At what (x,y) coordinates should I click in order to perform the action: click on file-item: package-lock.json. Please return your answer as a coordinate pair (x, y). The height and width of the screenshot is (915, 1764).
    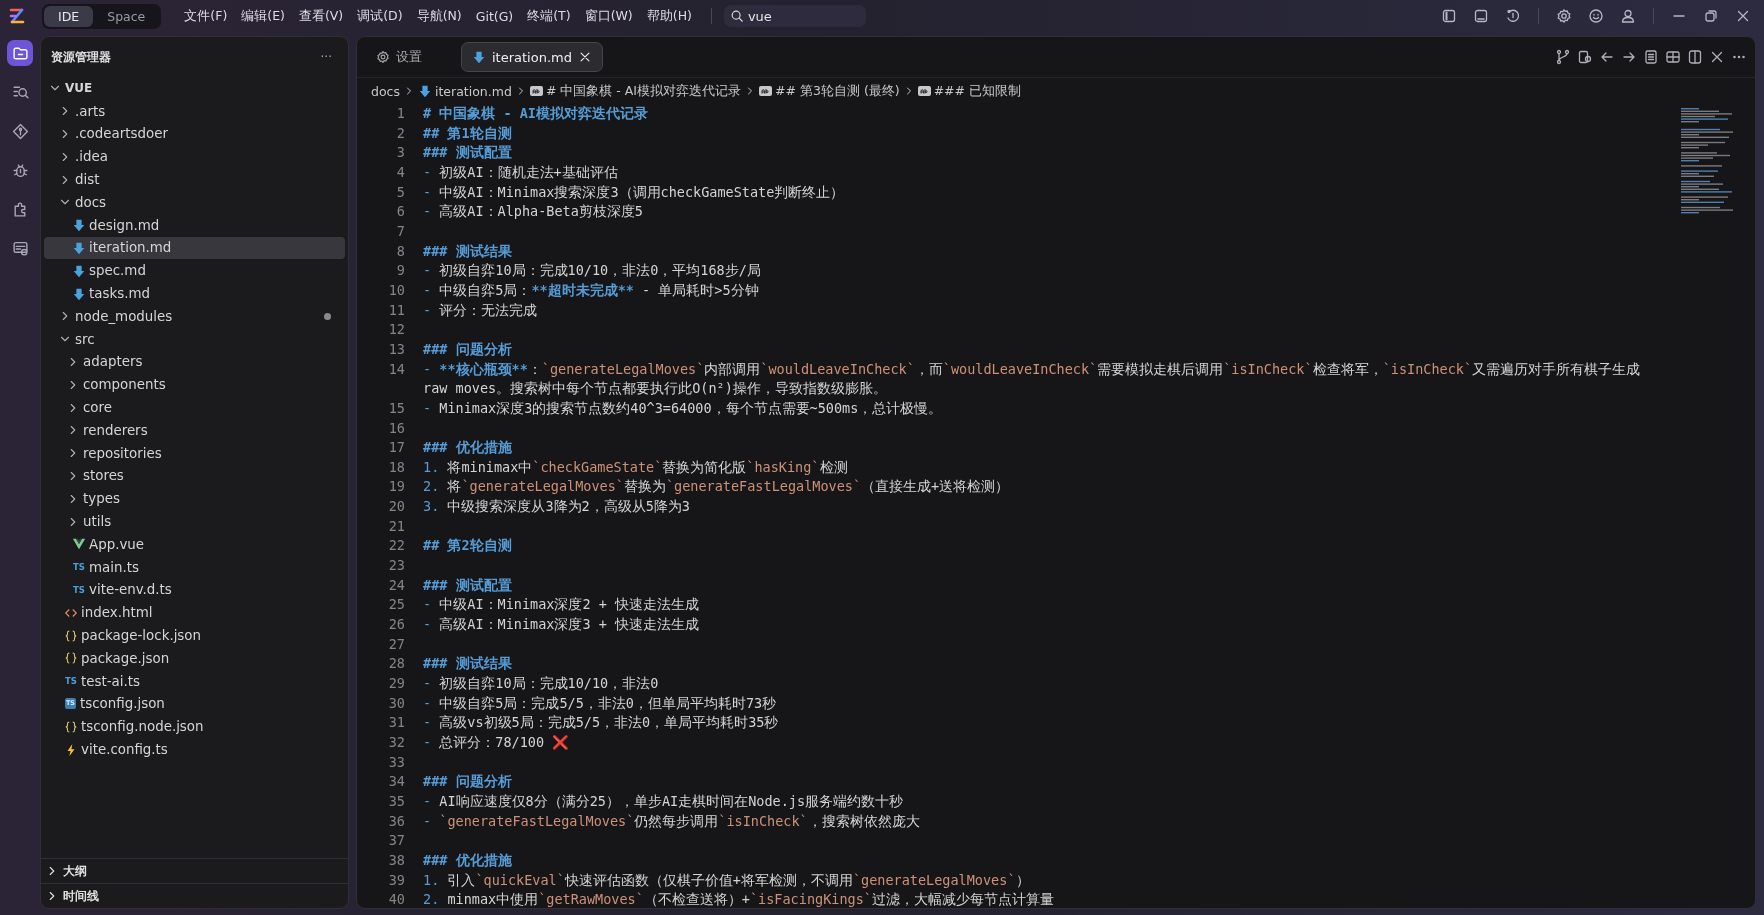
    Looking at the image, I should click on (194, 635).